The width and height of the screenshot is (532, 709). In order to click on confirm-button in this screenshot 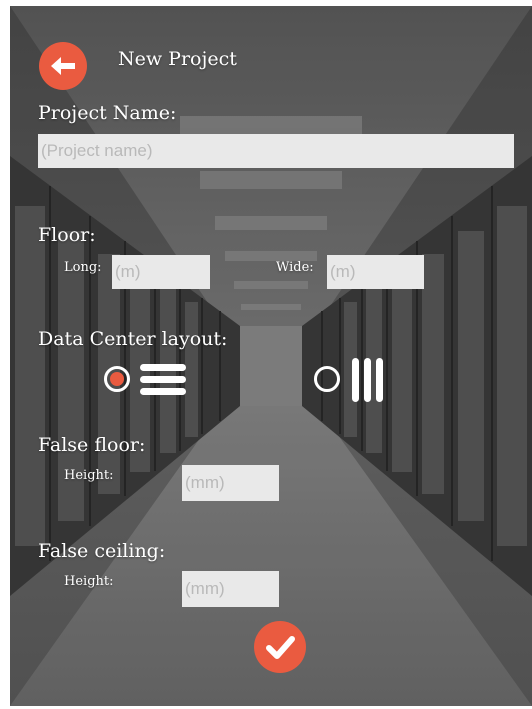, I will do `click(280, 647)`.